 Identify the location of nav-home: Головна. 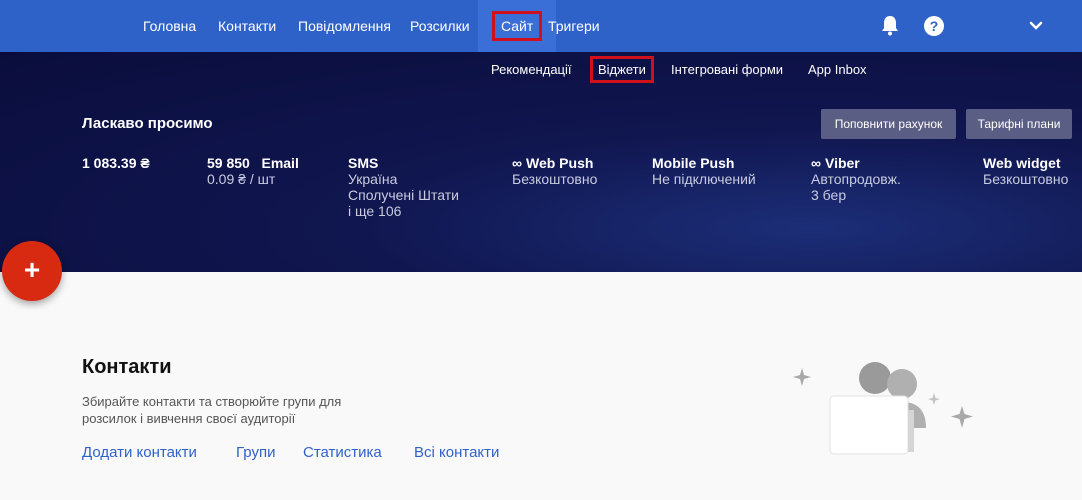
(169, 26).